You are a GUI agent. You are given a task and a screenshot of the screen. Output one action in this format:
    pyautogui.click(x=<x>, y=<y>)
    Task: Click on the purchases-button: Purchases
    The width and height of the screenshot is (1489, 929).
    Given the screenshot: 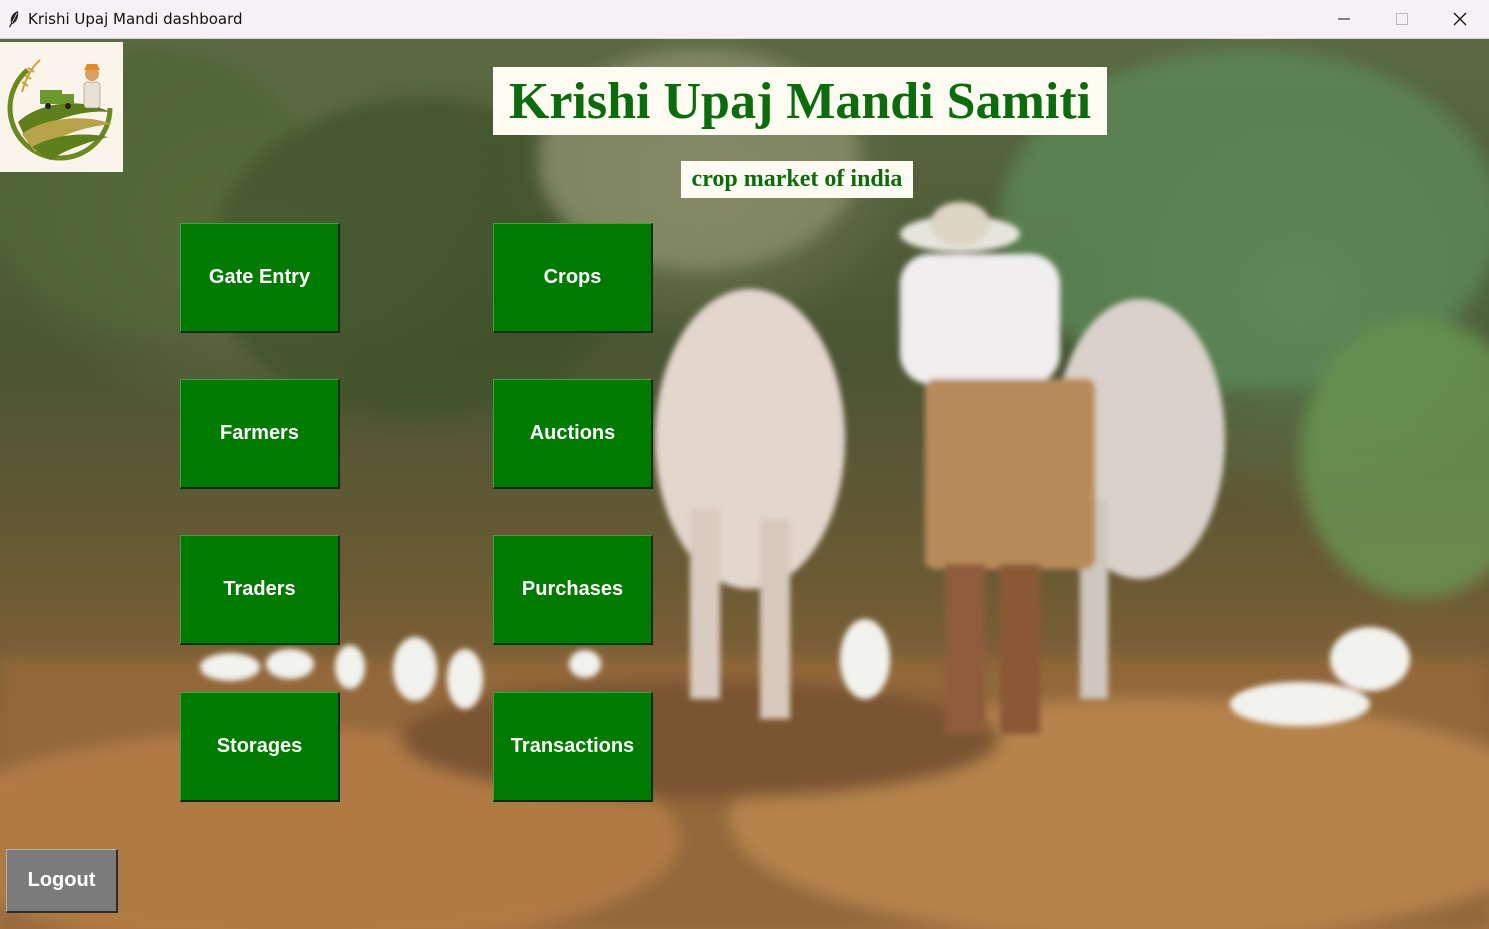 What is the action you would take?
    pyautogui.click(x=573, y=590)
    